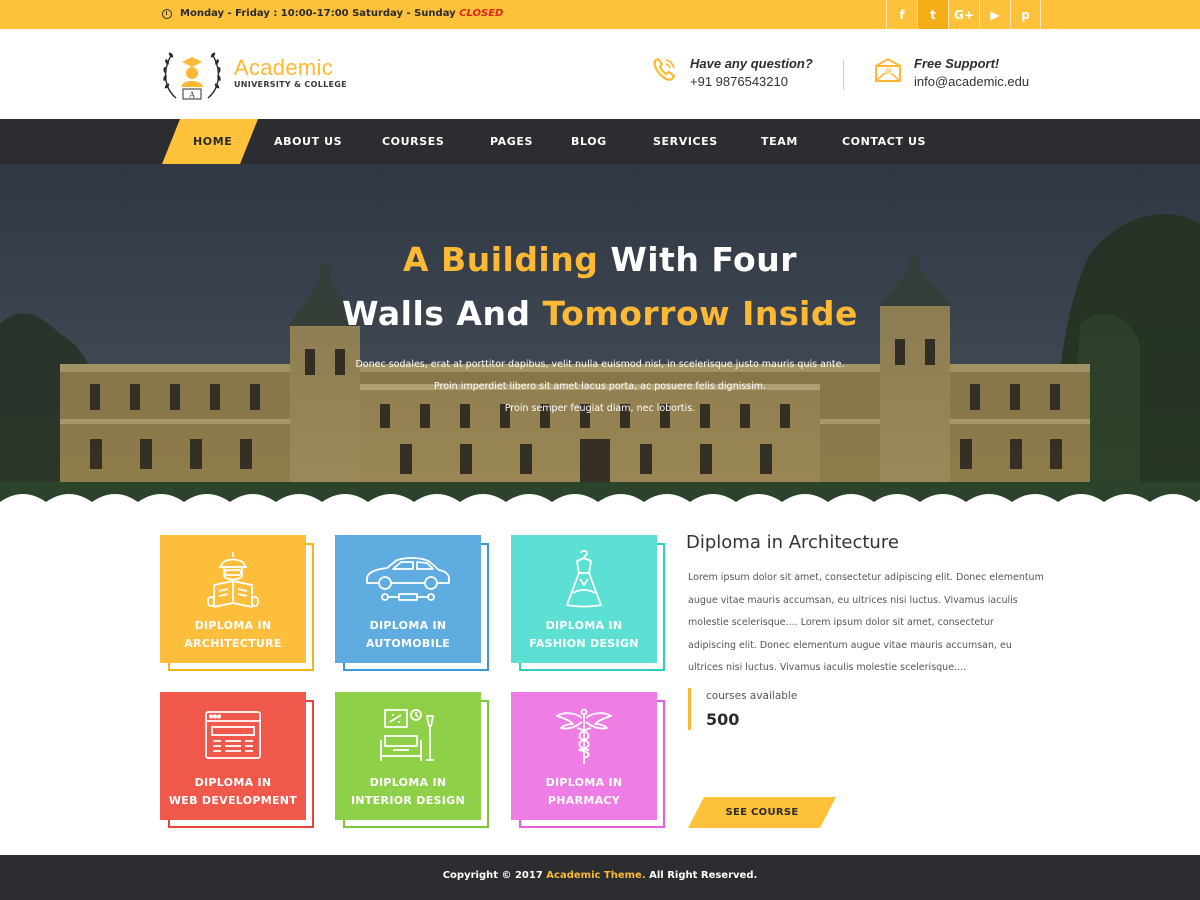 This screenshot has height=900, width=1200. Describe the element at coordinates (752, 696) in the screenshot. I see `courses-available-label: courses available` at that location.